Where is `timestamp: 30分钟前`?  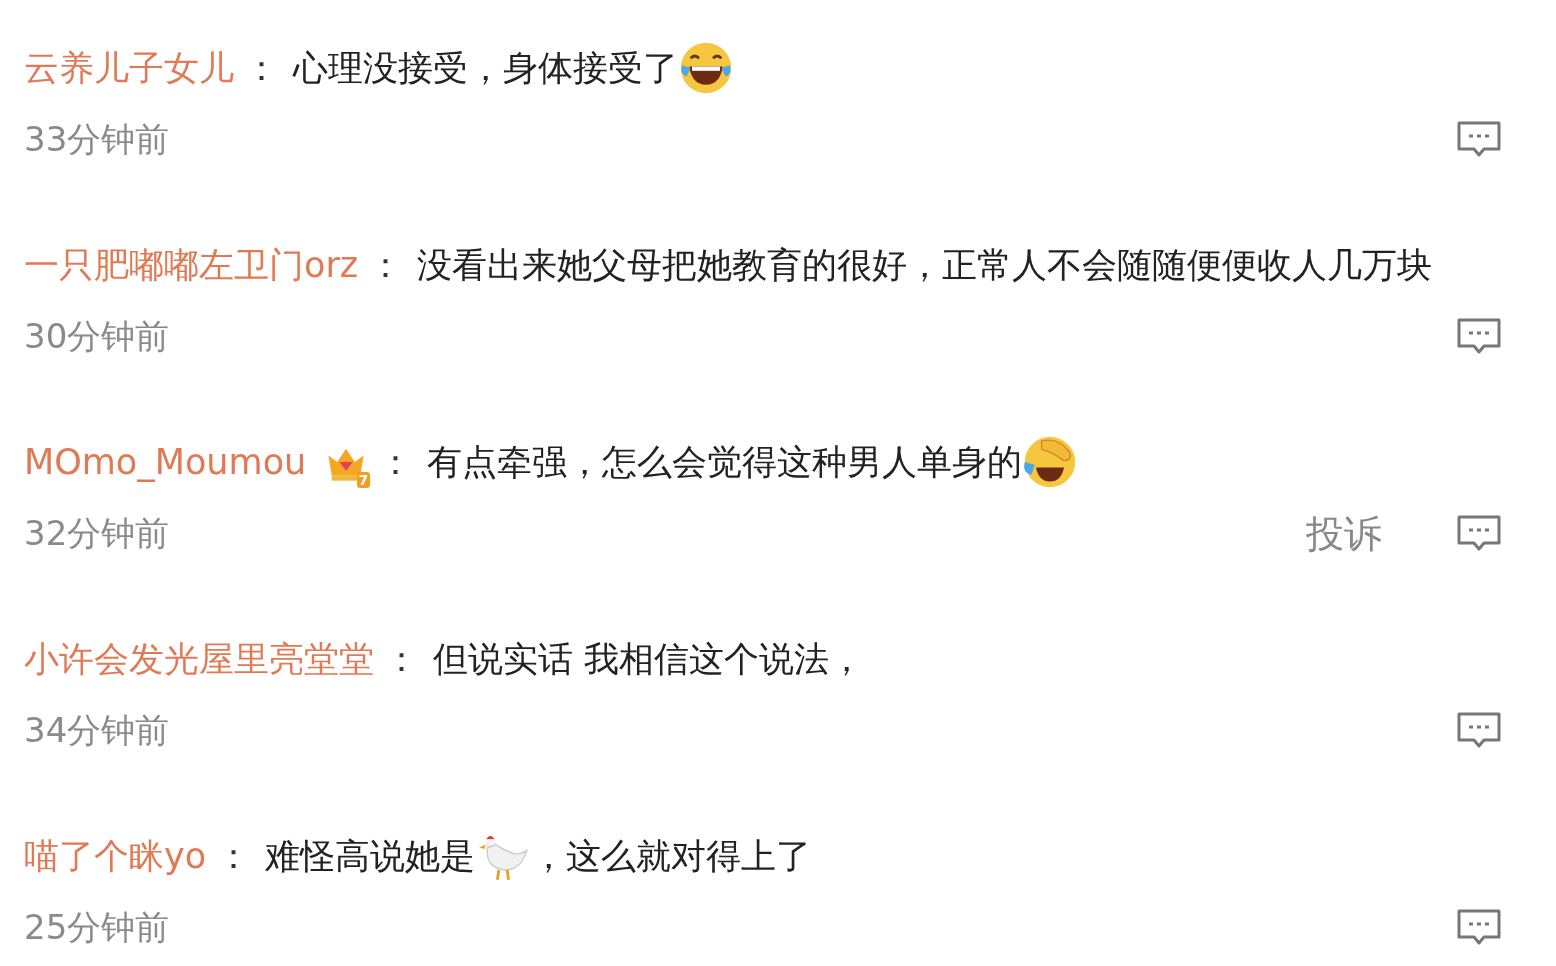 timestamp: 30分钟前 is located at coordinates (97, 336).